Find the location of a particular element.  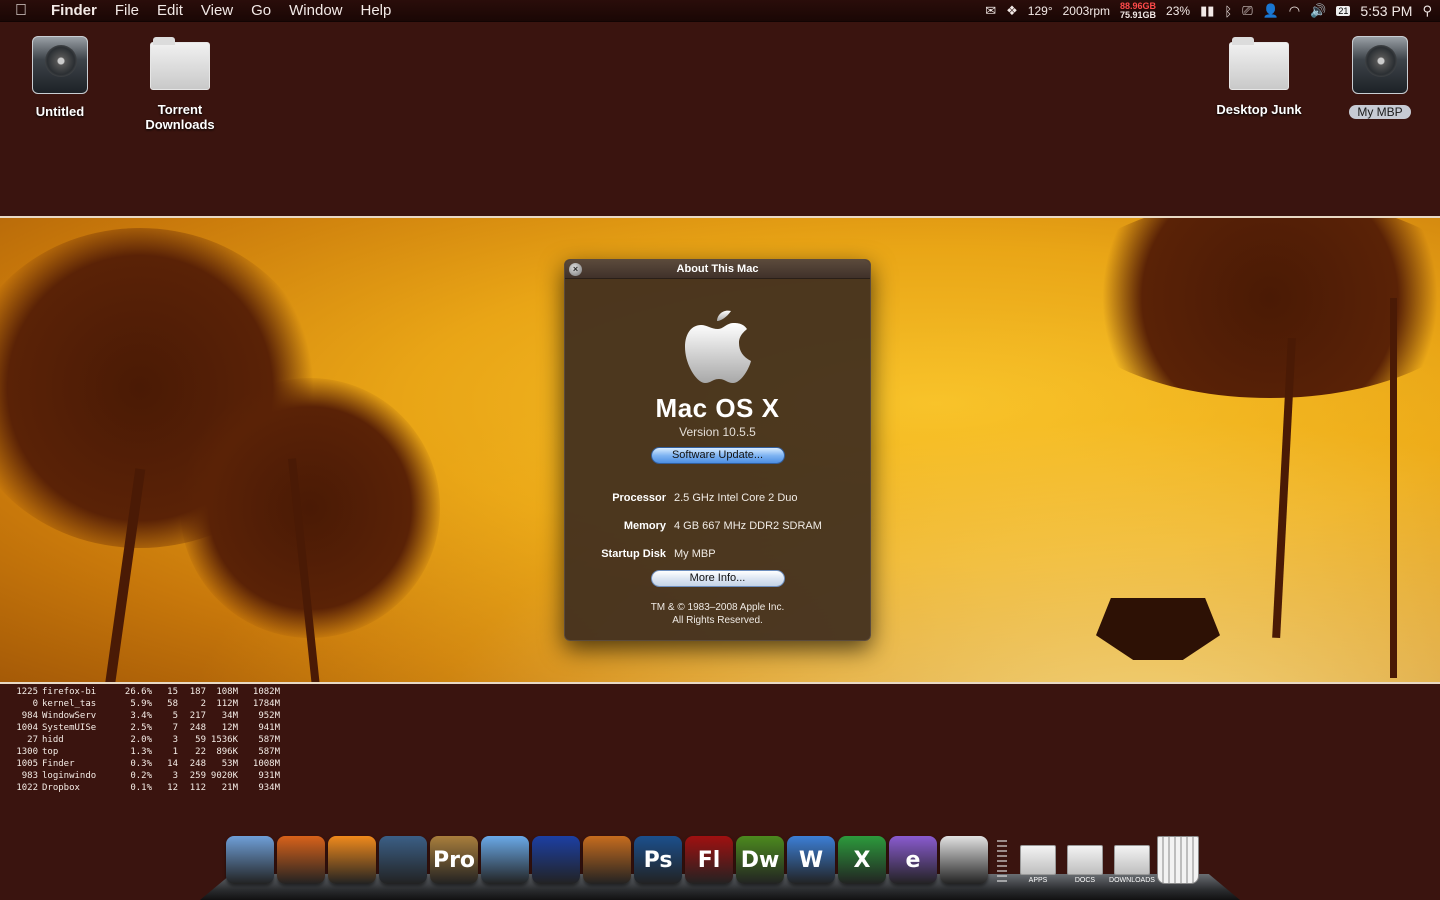

logic-pro-icon: Pro is located at coordinates (454, 860).